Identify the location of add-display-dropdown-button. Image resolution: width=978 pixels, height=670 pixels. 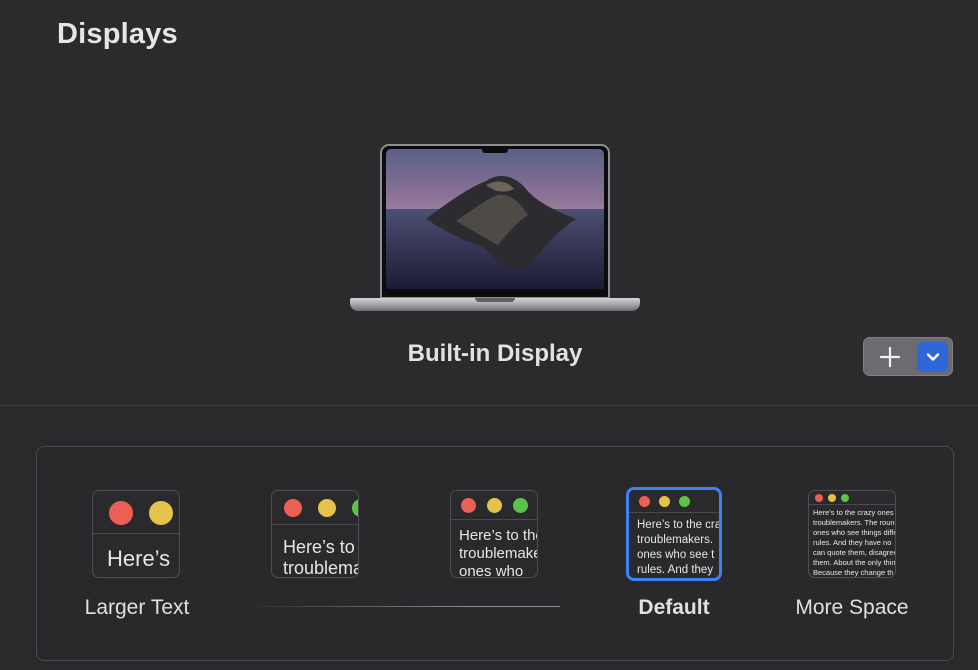
(932, 357).